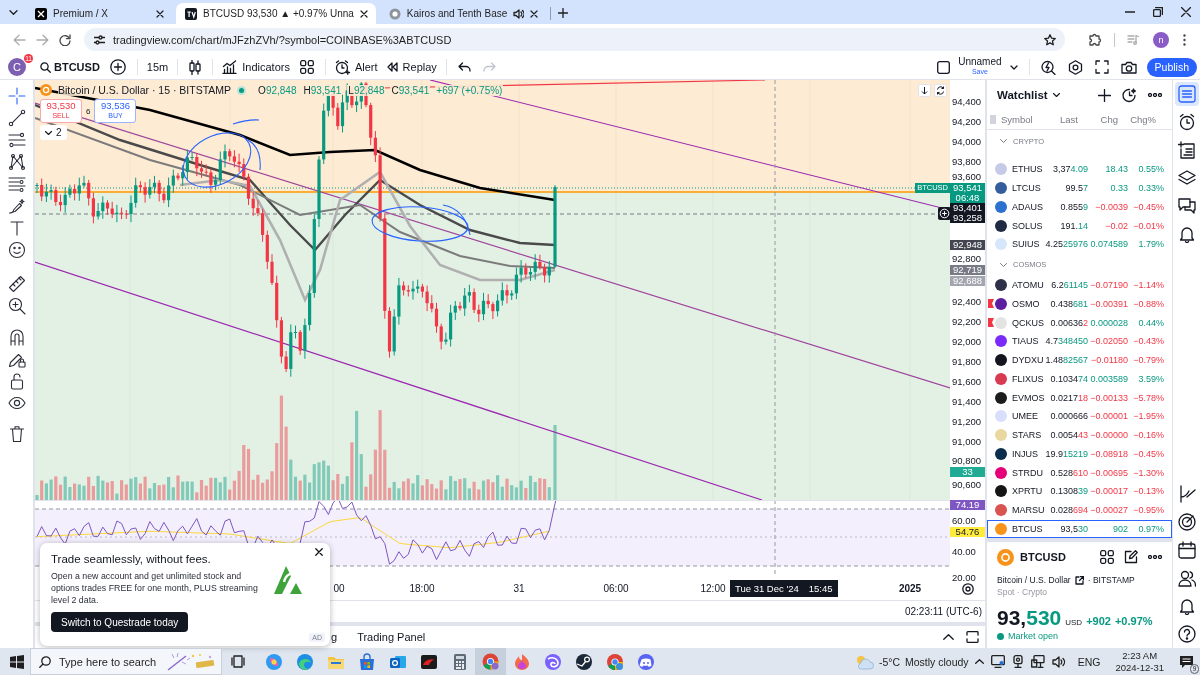 The height and width of the screenshot is (675, 1200). What do you see at coordinates (552, 661) in the screenshot?
I see `swirl-icon` at bounding box center [552, 661].